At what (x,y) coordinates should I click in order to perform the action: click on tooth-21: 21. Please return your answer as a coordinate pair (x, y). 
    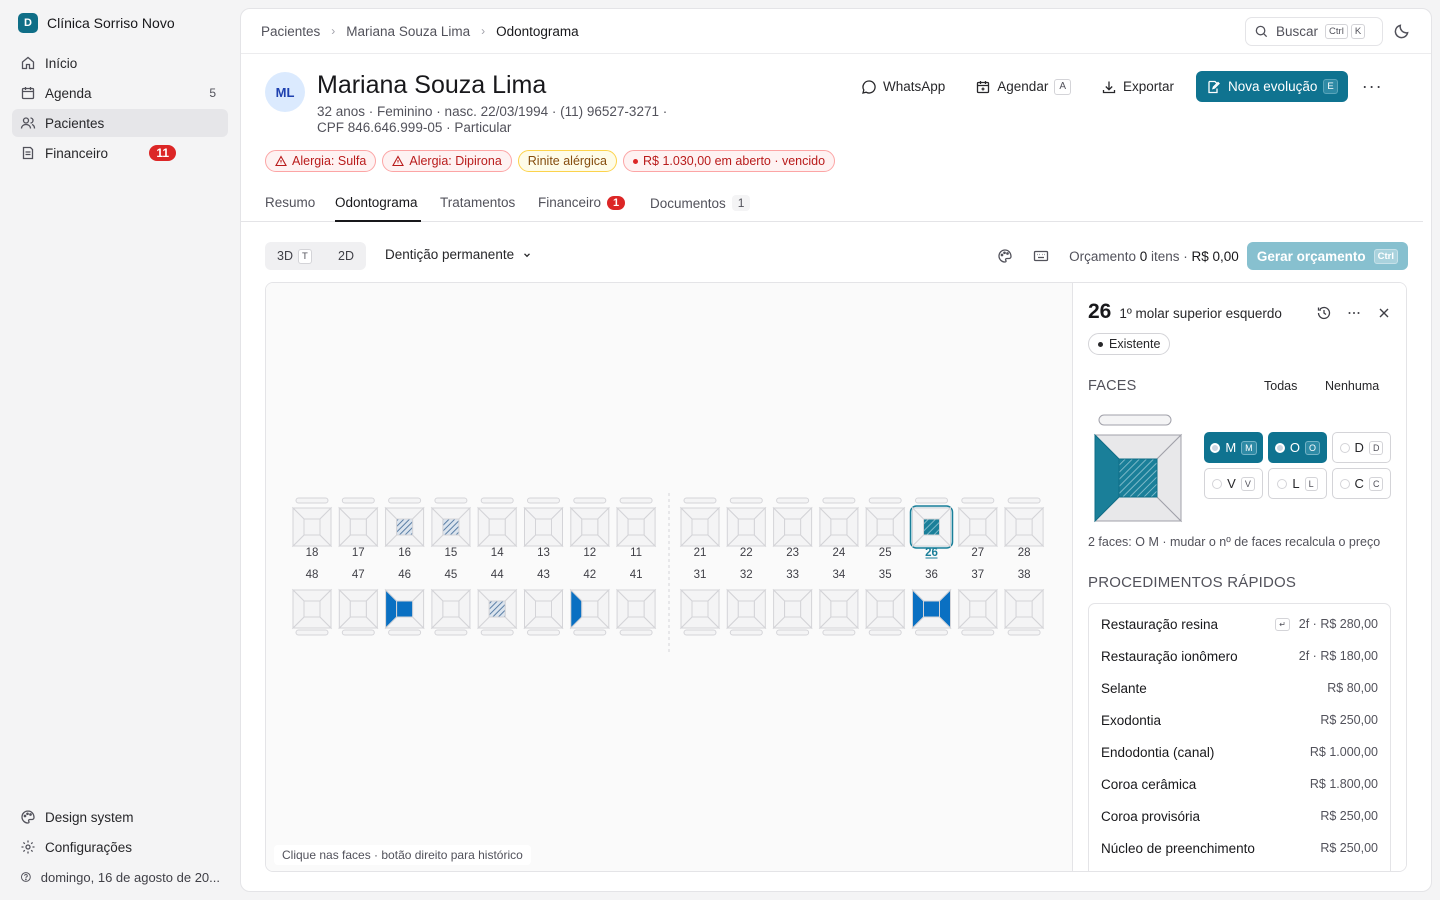
    Looking at the image, I should click on (700, 528).